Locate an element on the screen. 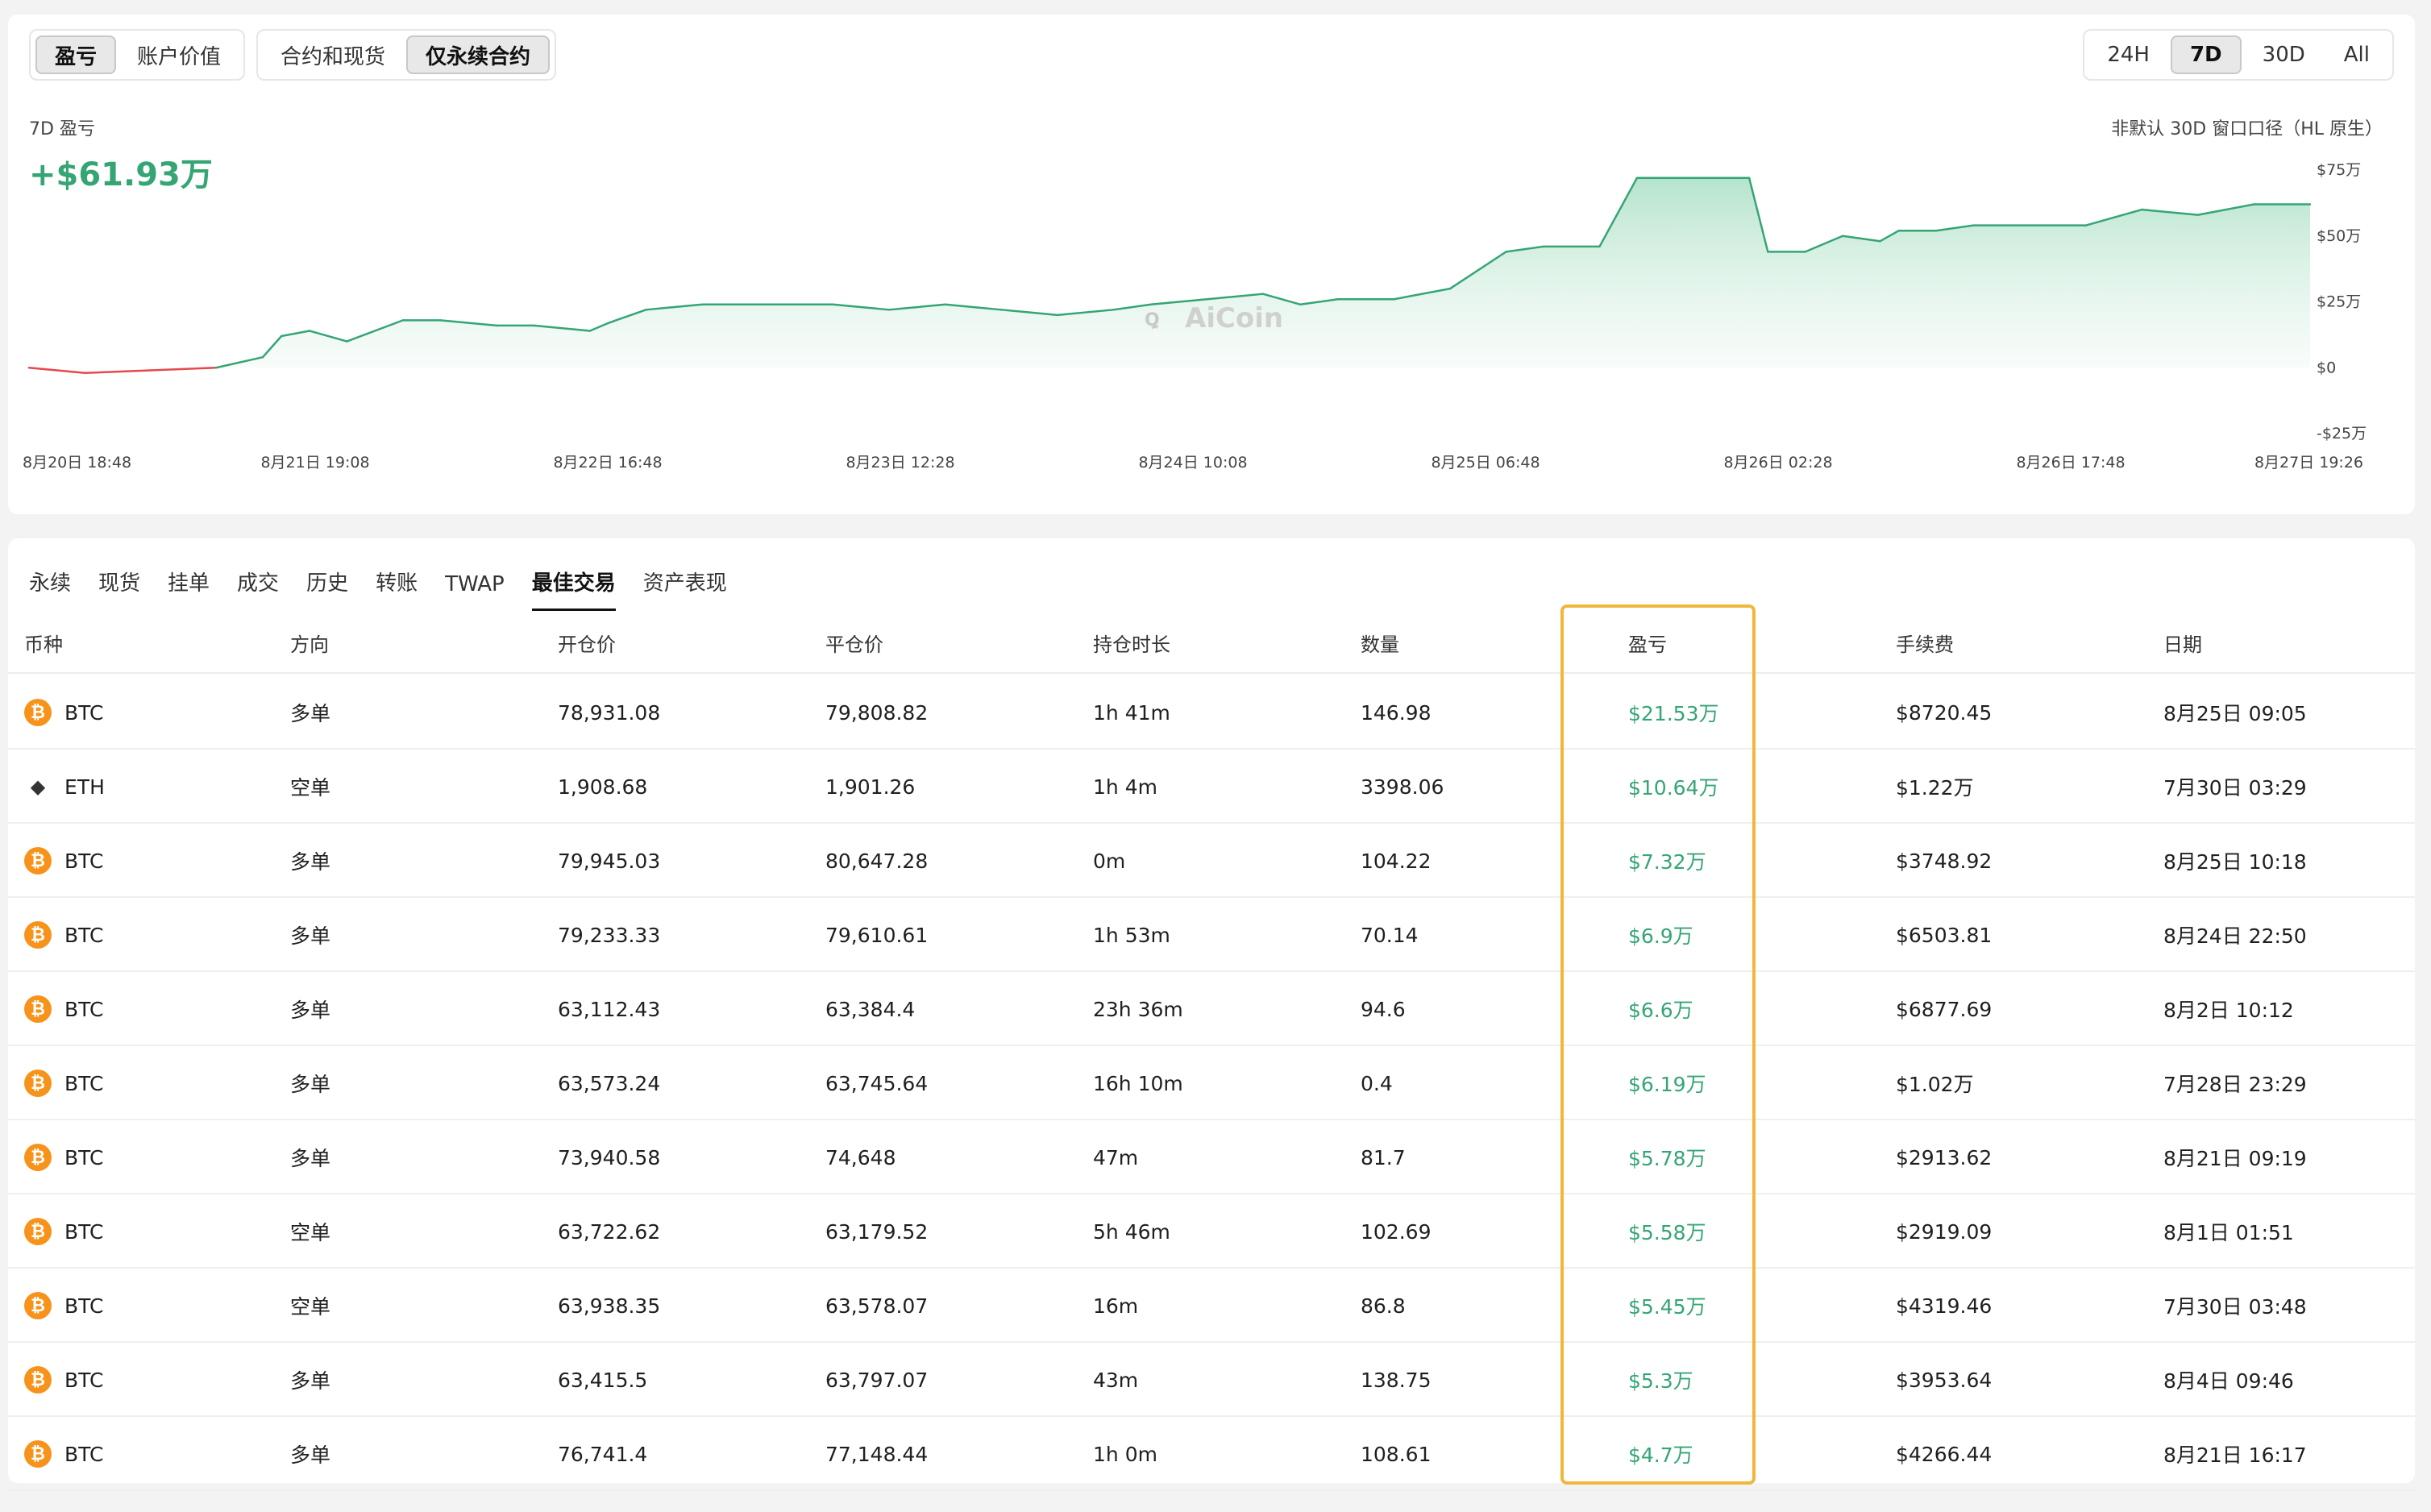  table-tab: 挂单 is located at coordinates (188, 589).